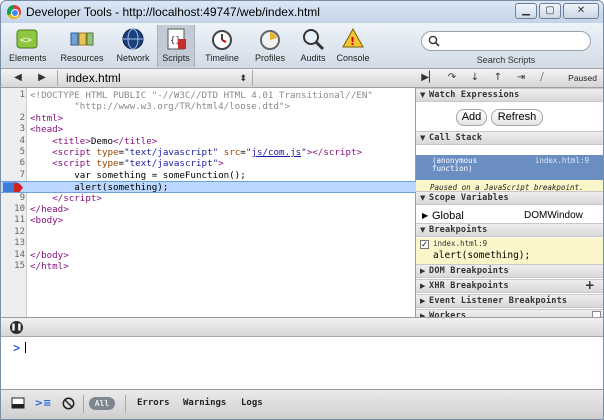 The height and width of the screenshot is (420, 604). I want to click on filter-logs: Logs, so click(252, 403).